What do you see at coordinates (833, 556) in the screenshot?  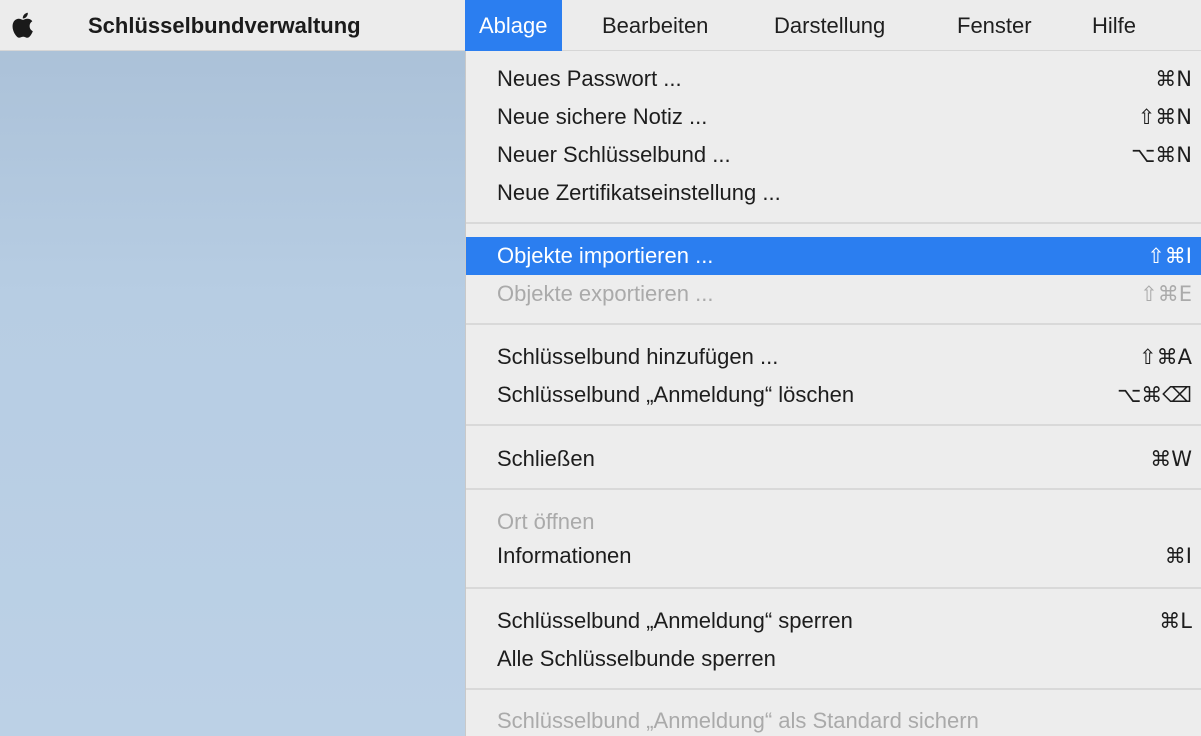 I see `menu-item-informationen: Informationen ⌘I` at bounding box center [833, 556].